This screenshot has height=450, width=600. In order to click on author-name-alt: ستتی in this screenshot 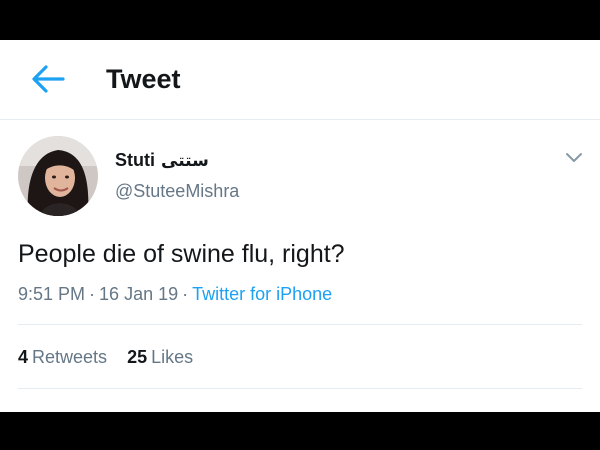, I will do `click(185, 161)`.